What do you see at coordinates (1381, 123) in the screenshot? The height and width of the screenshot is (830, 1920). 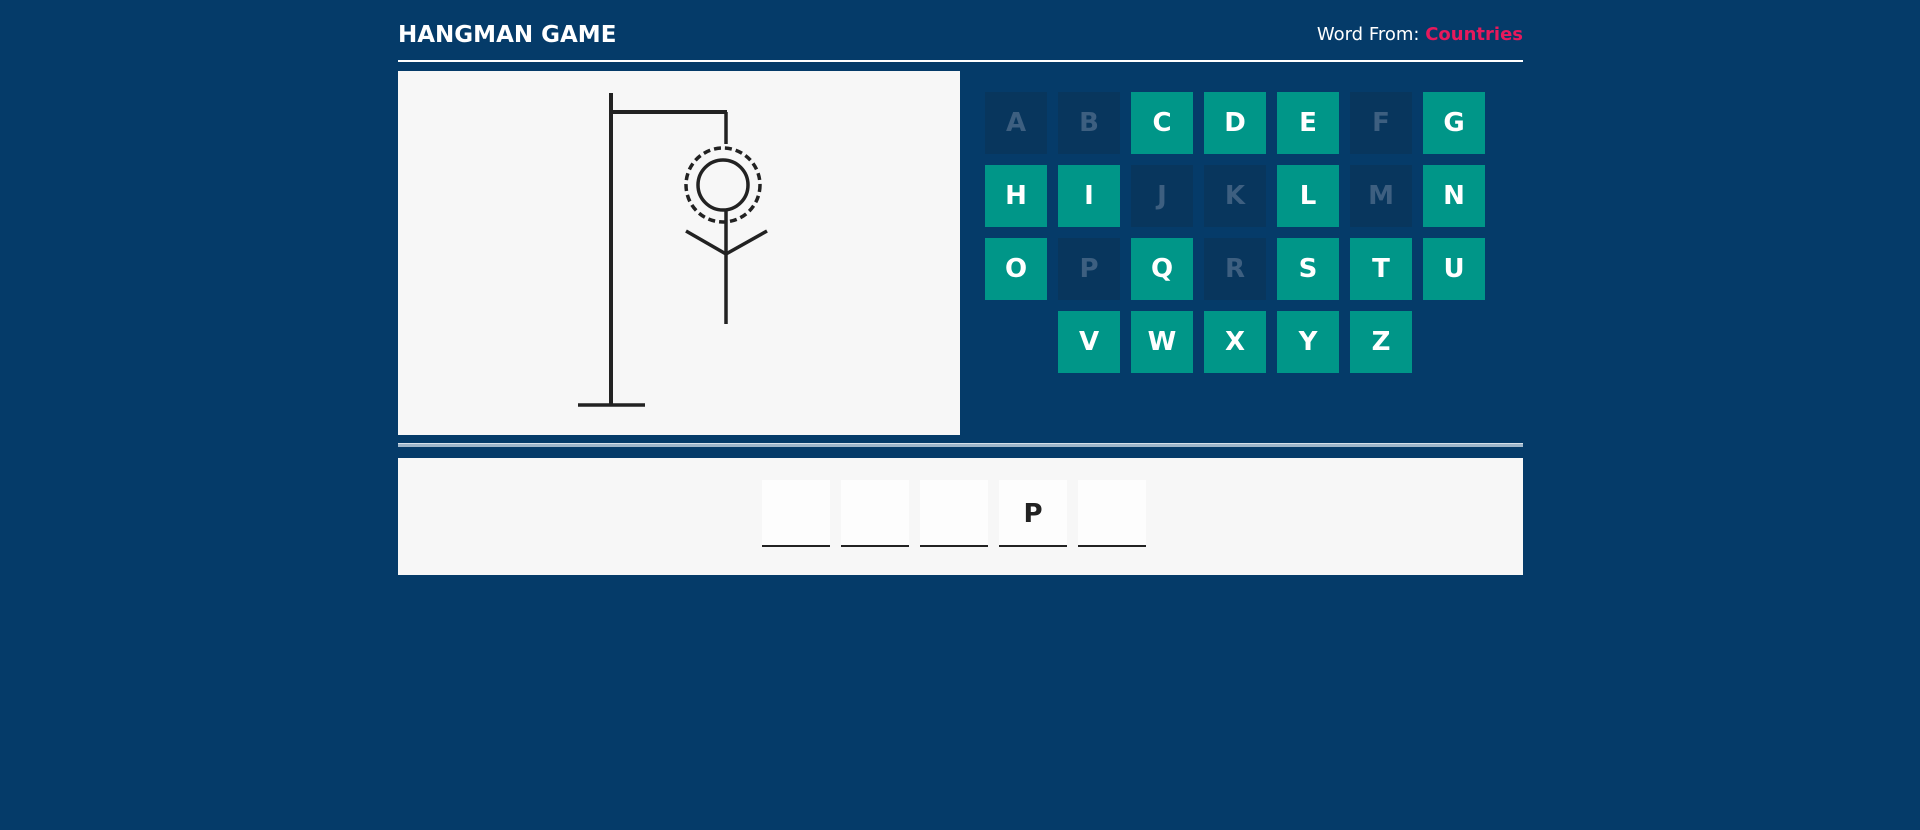 I see `letter-key-f: F` at bounding box center [1381, 123].